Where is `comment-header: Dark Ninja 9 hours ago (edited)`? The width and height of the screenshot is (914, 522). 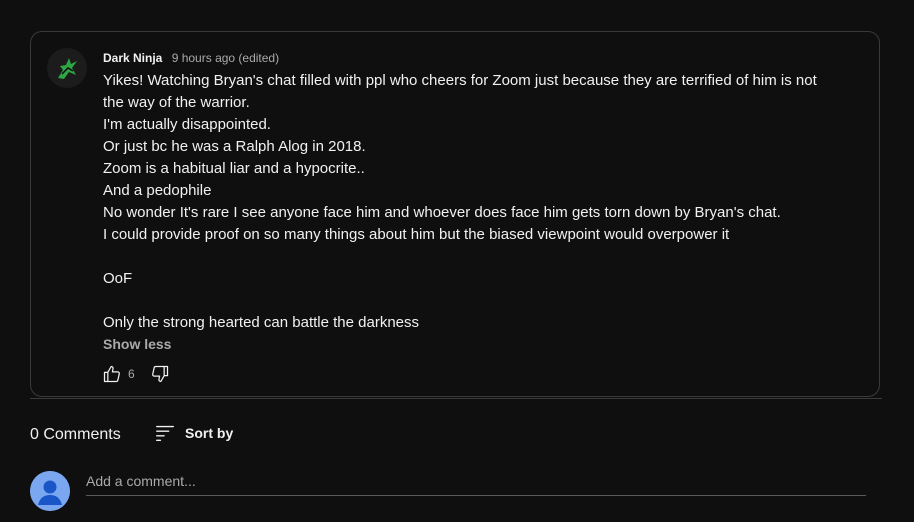 comment-header: Dark Ninja 9 hours ago (edited) is located at coordinates (191, 58).